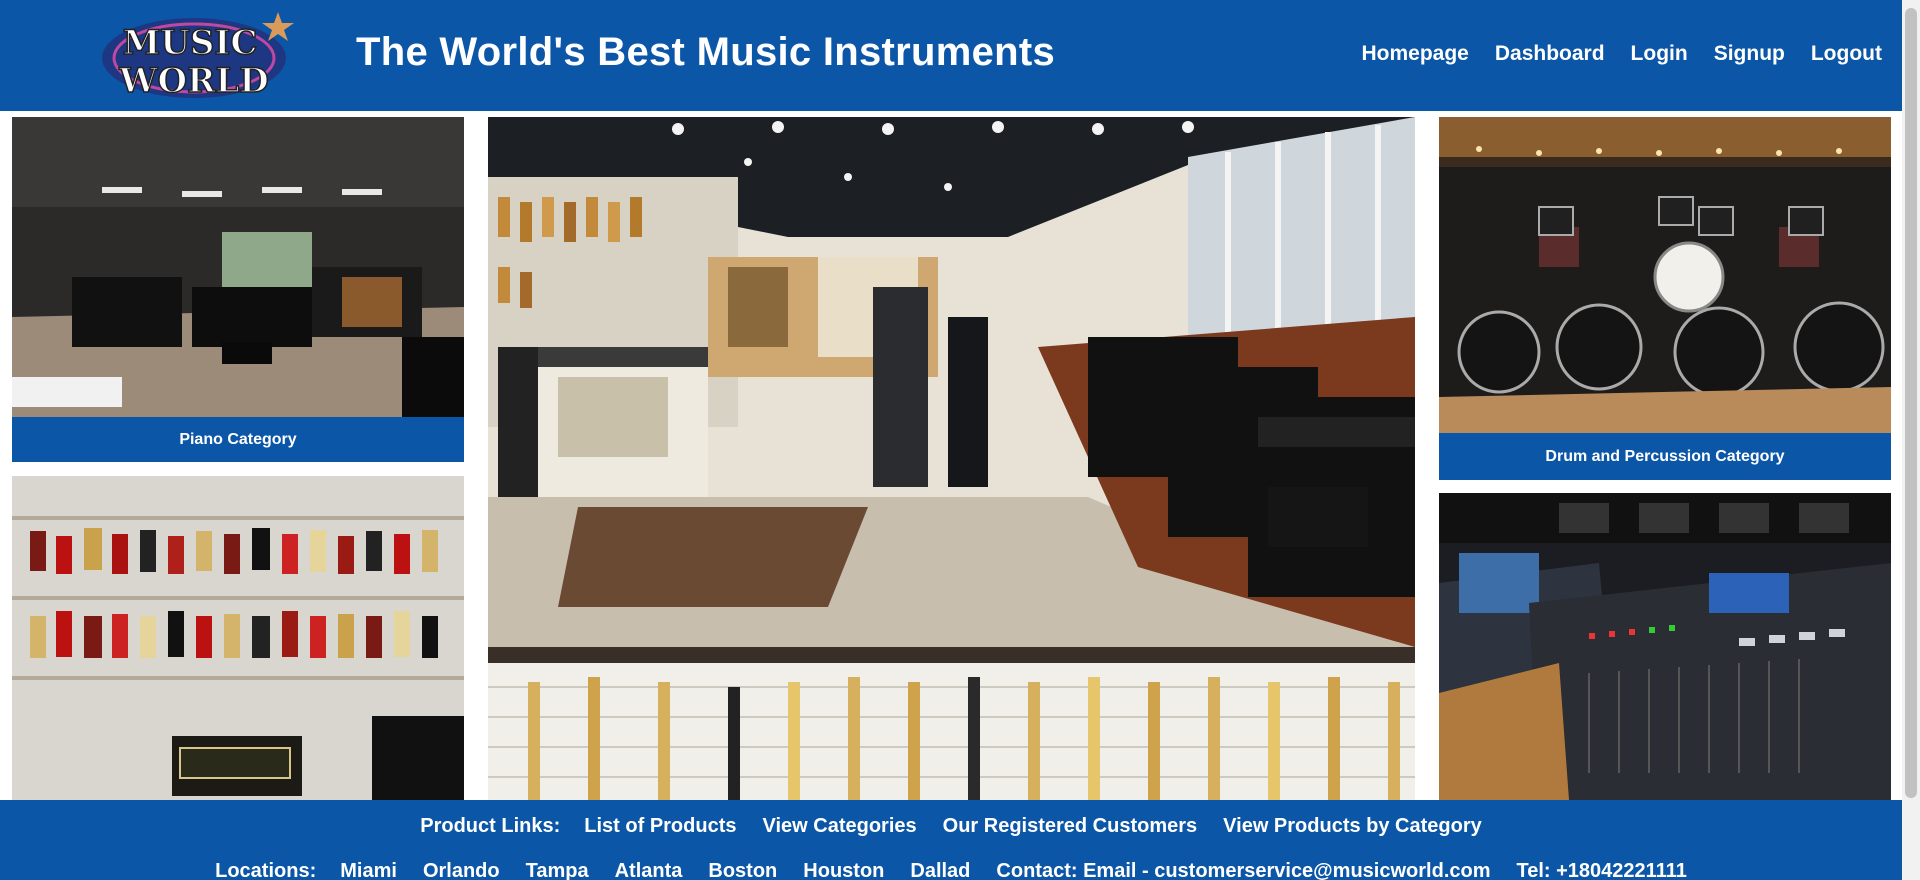 The image size is (1920, 880). What do you see at coordinates (490, 826) in the screenshot?
I see `product-links-heading: Product Links:` at bounding box center [490, 826].